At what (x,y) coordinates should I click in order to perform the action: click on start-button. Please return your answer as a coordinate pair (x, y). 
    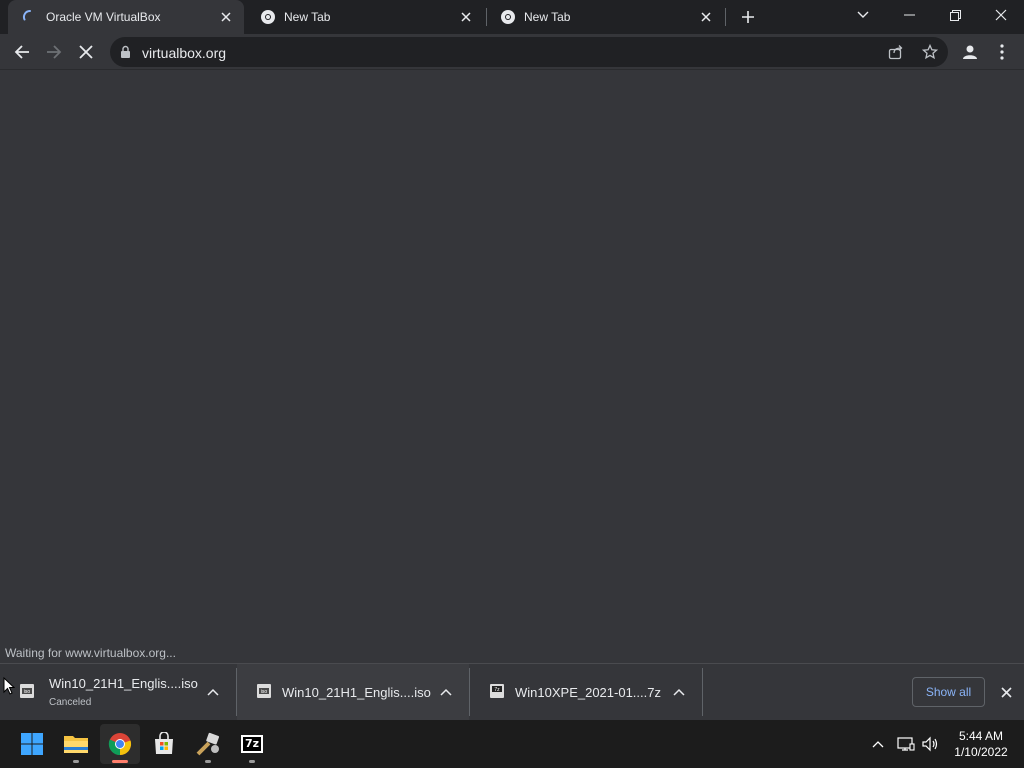
    Looking at the image, I should click on (32, 744).